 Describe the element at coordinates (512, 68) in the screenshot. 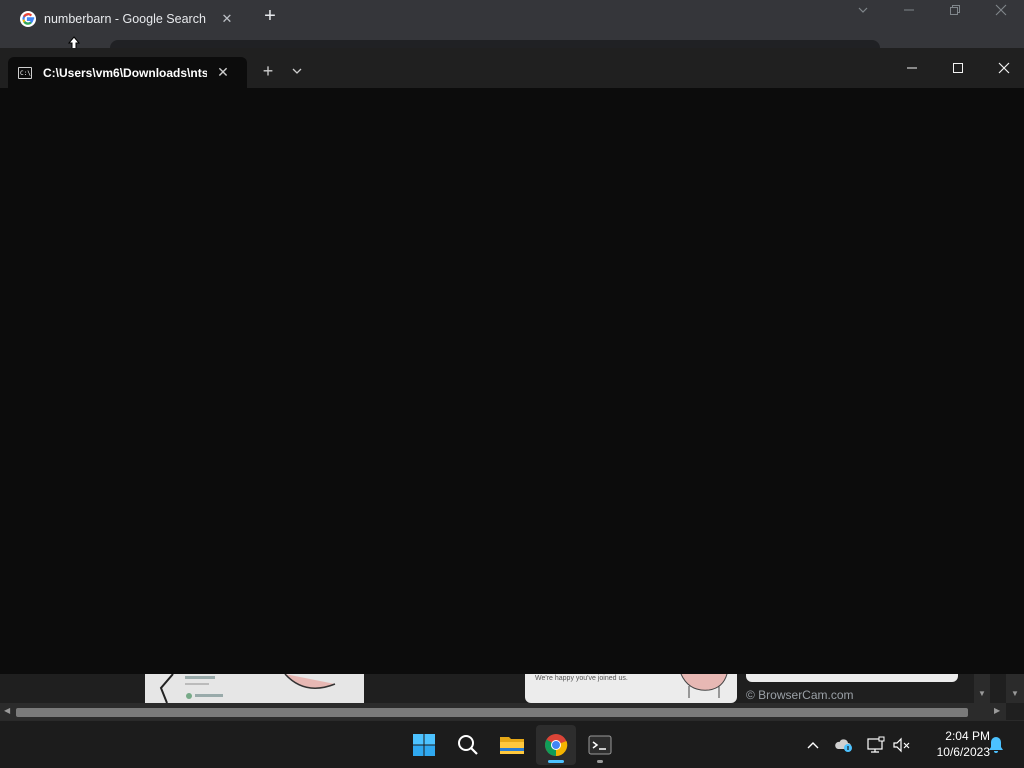

I see `terminal-title-bar: C:\ C:\Users\vm6\Downloads\ntsd ✕ +` at that location.